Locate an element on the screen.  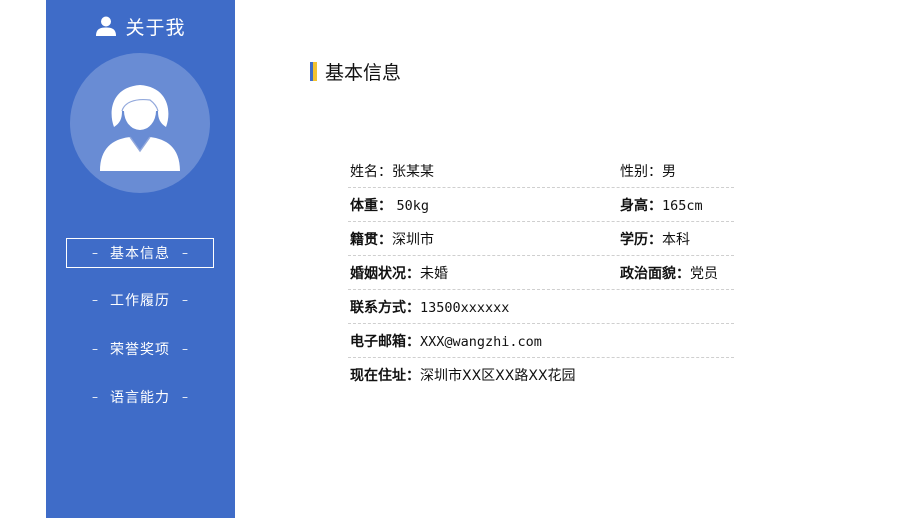
height-field: 身高：165cm is located at coordinates (661, 205).